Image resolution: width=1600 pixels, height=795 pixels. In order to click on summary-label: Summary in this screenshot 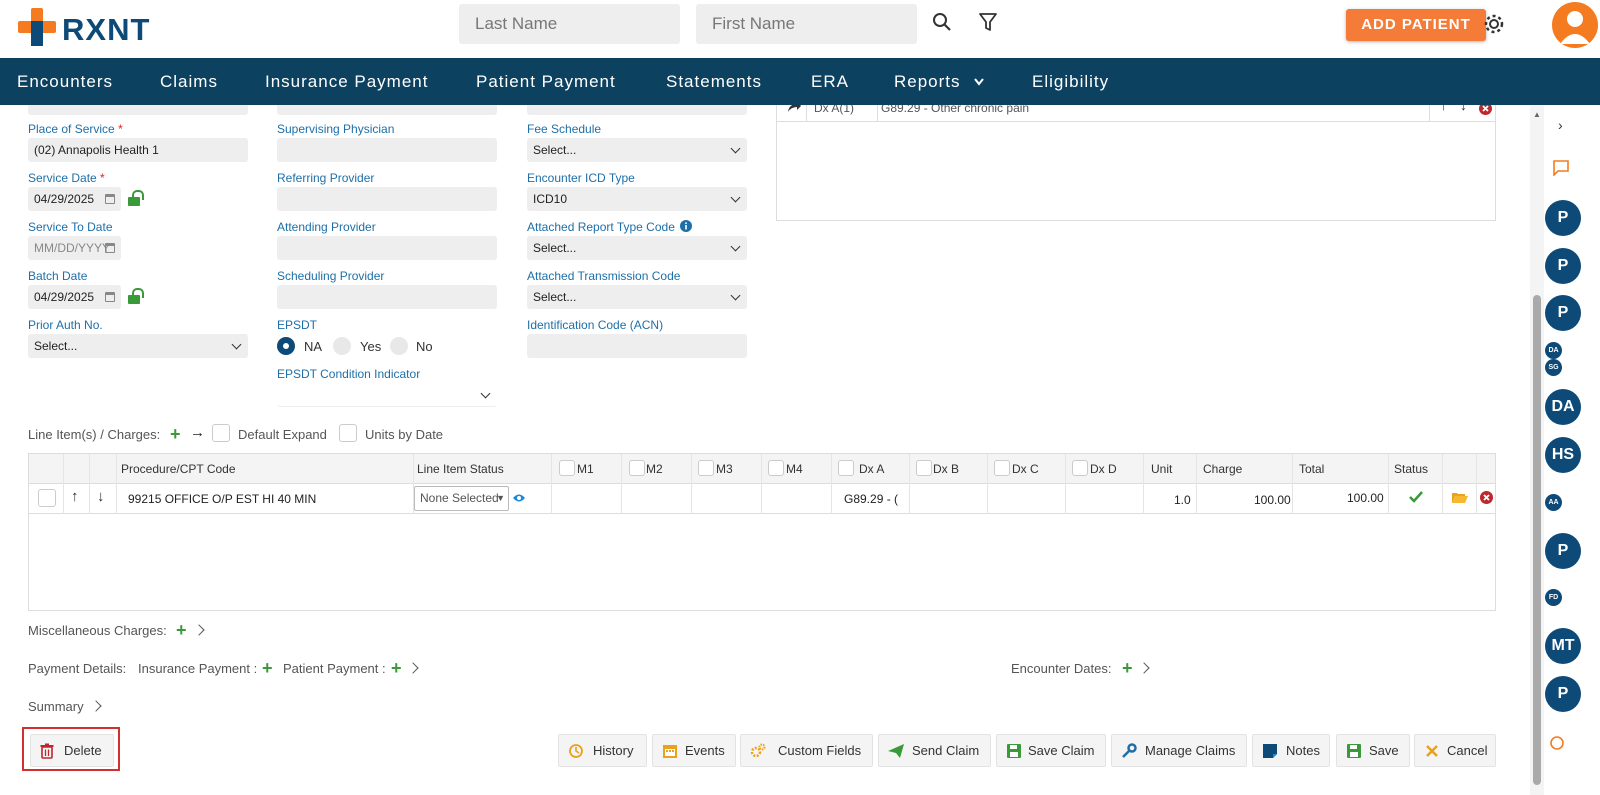, I will do `click(56, 706)`.